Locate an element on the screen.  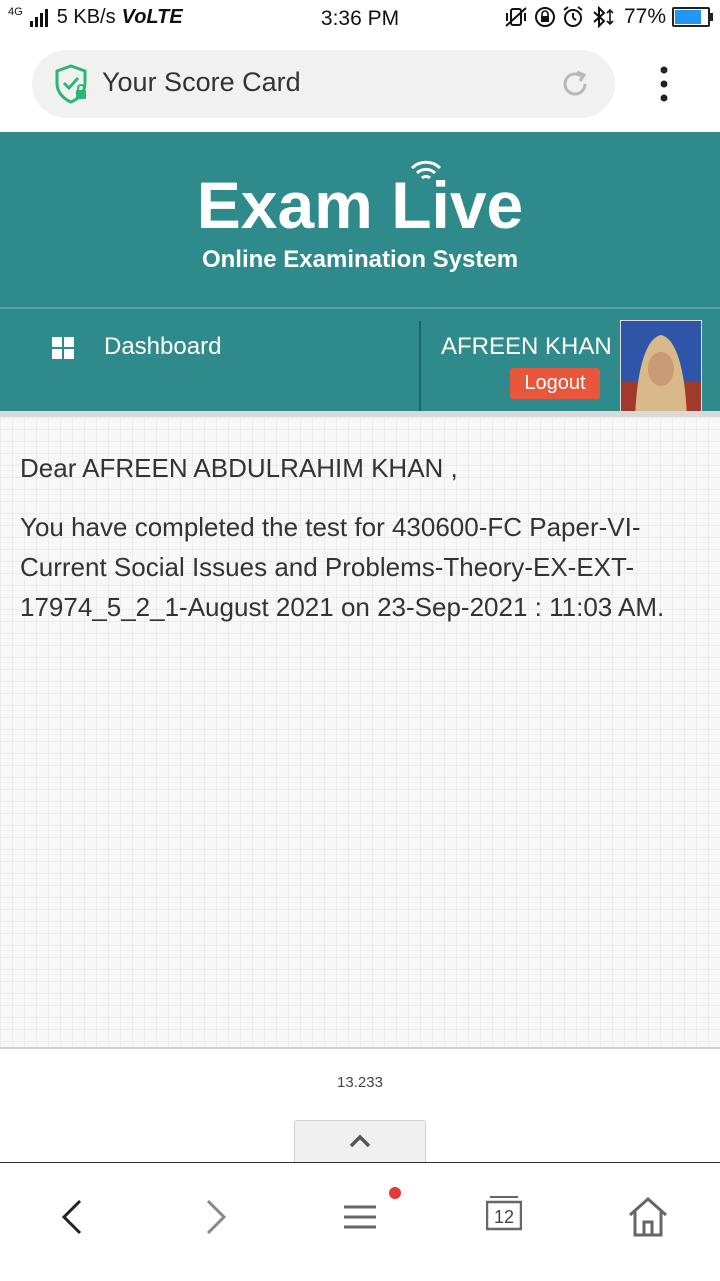
brand-tagline: Online Examination System is located at coordinates (360, 259).